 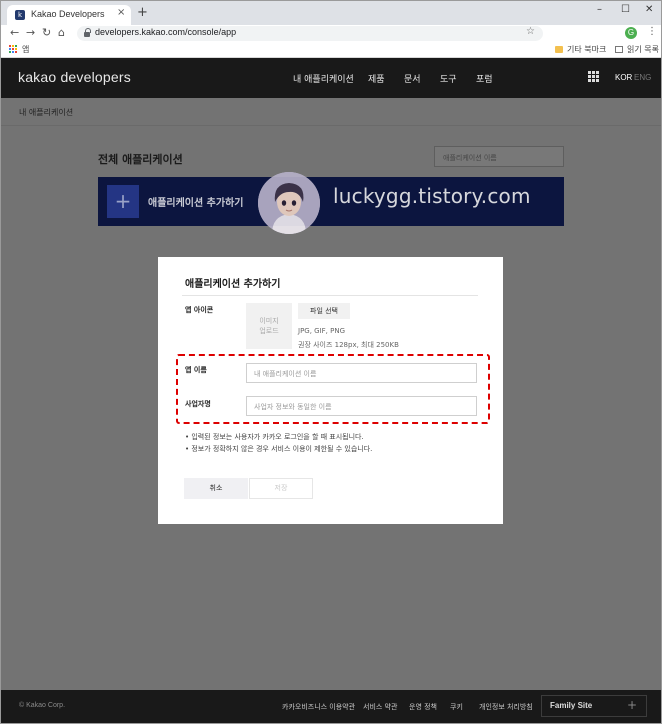 What do you see at coordinates (456, 707) in the screenshot?
I see `footer-link-cookie: 쿠키` at bounding box center [456, 707].